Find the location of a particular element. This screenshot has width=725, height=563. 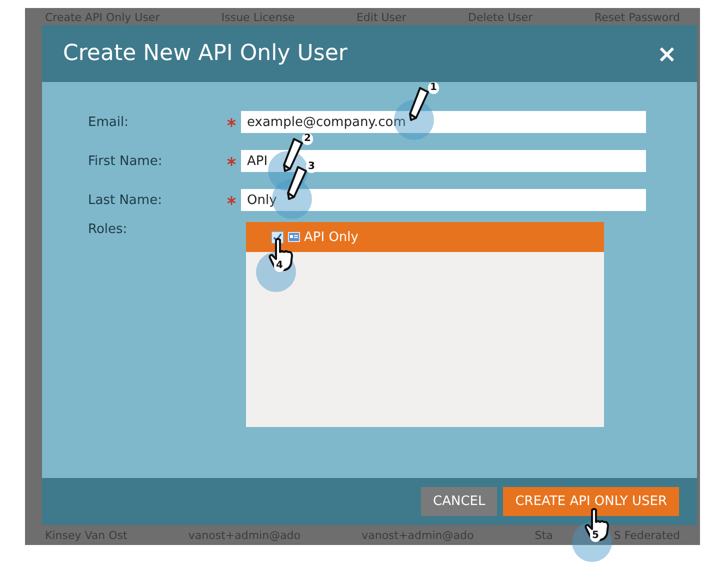

close-button: × is located at coordinates (666, 54).